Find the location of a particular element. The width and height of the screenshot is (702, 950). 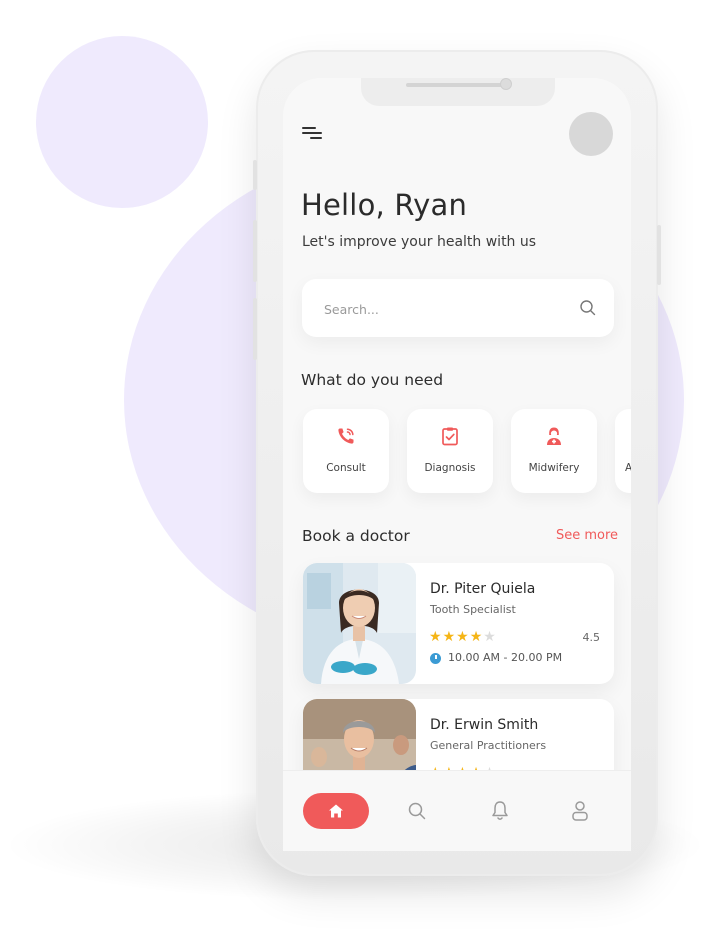

clipboard-check-icon is located at coordinates (450, 436).